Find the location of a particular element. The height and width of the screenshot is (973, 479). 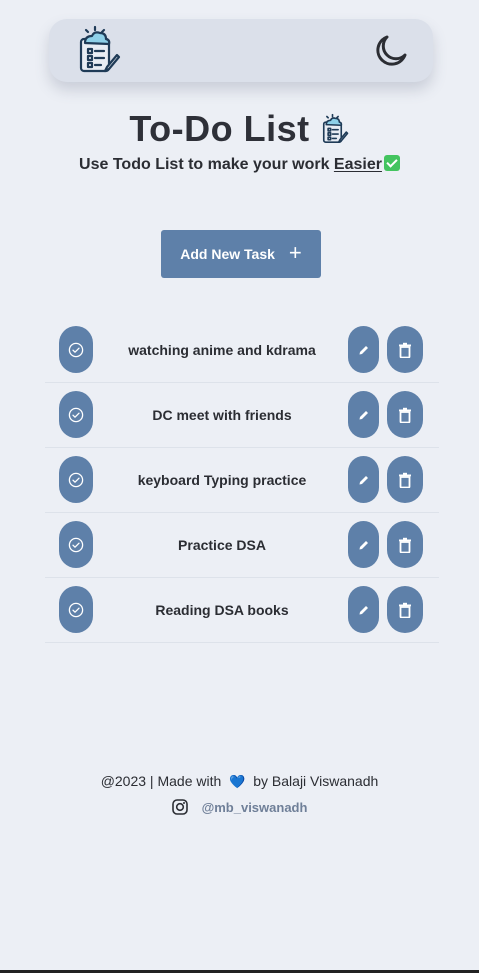

title-row: To-Do List is located at coordinates (239, 129).